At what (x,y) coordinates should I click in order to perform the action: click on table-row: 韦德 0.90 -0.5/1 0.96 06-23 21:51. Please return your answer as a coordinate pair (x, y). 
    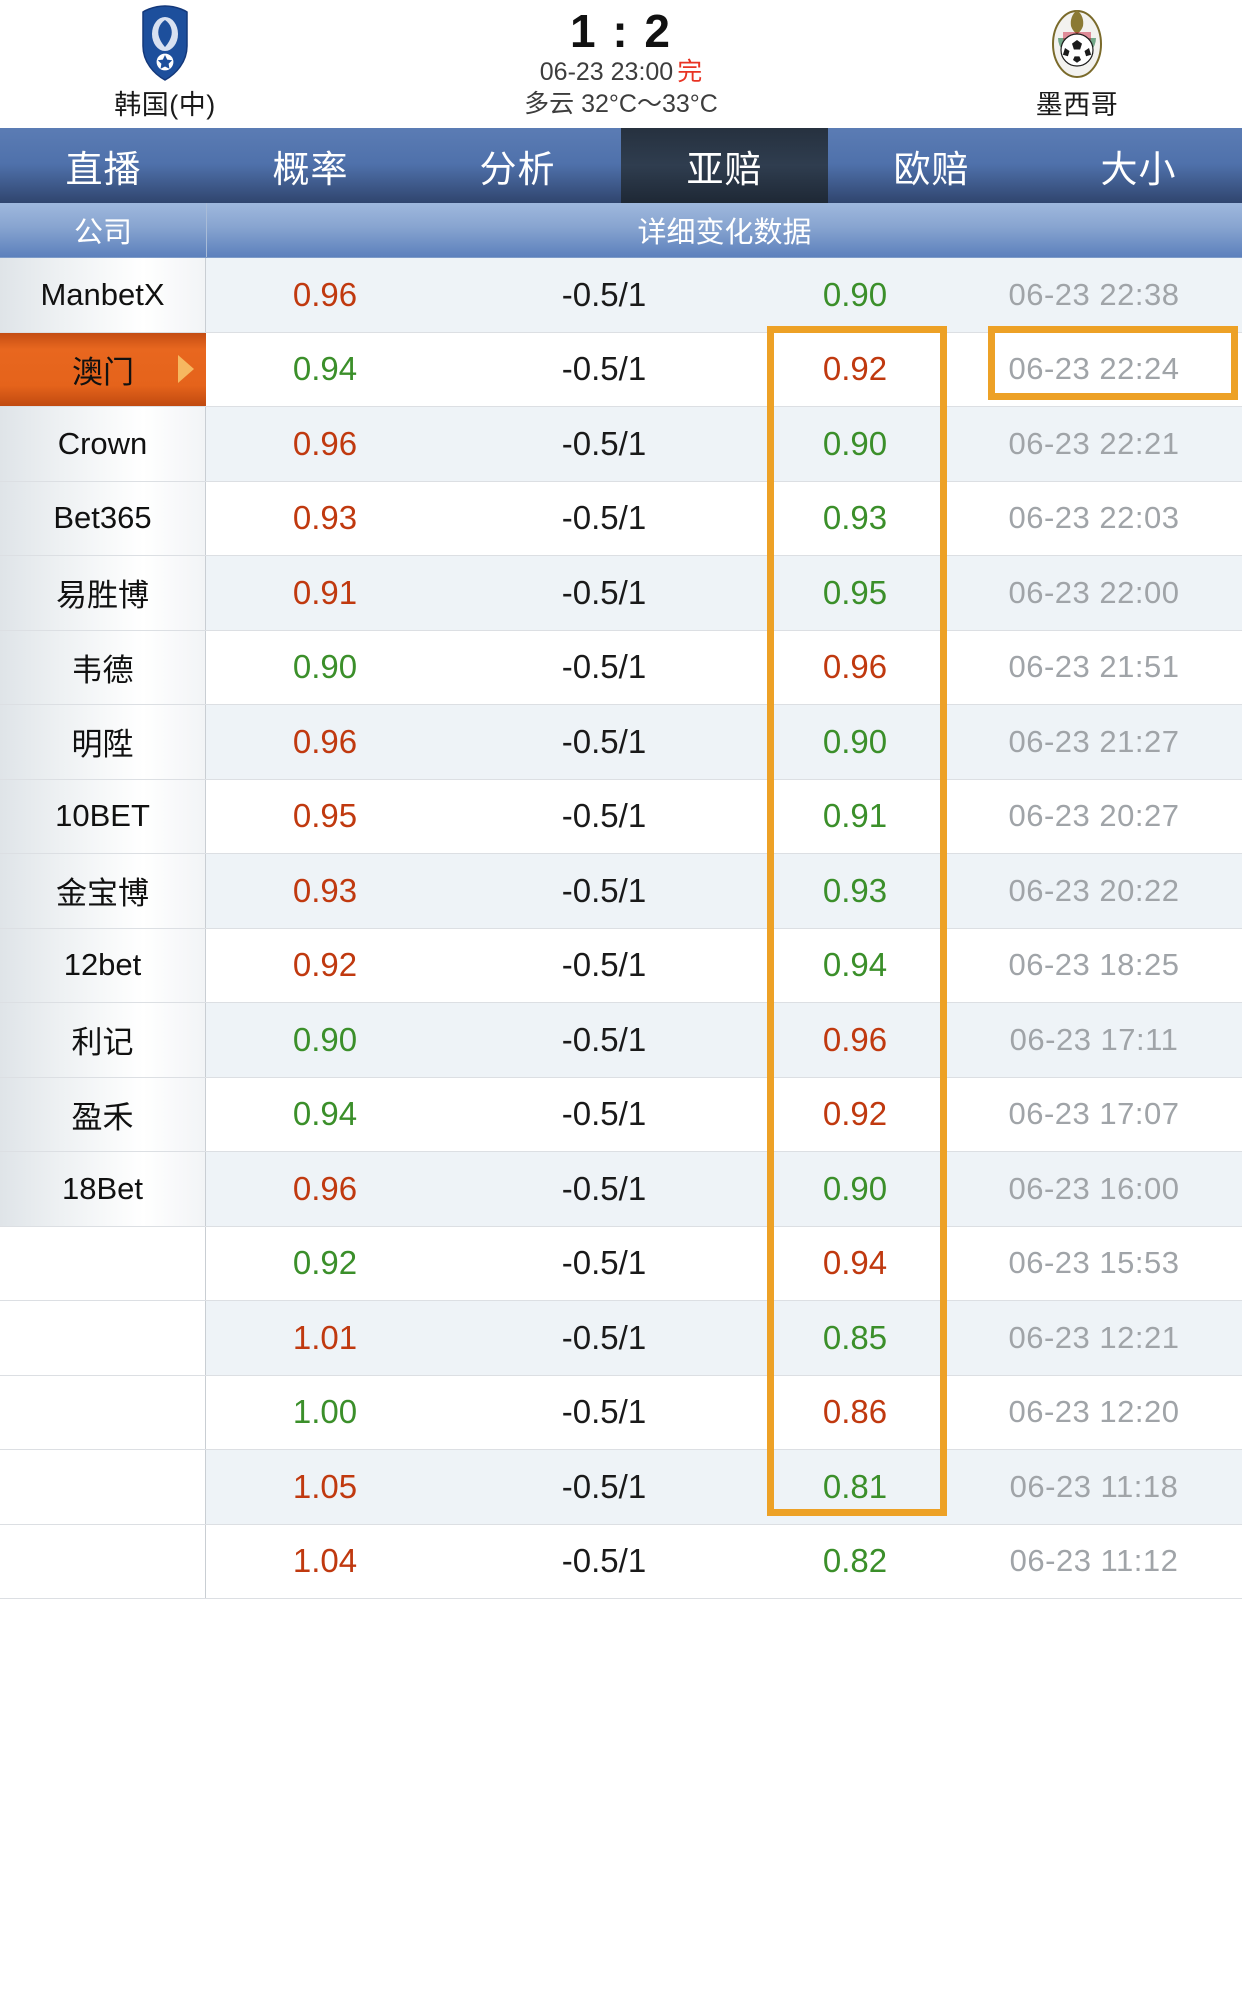
    Looking at the image, I should click on (621, 667).